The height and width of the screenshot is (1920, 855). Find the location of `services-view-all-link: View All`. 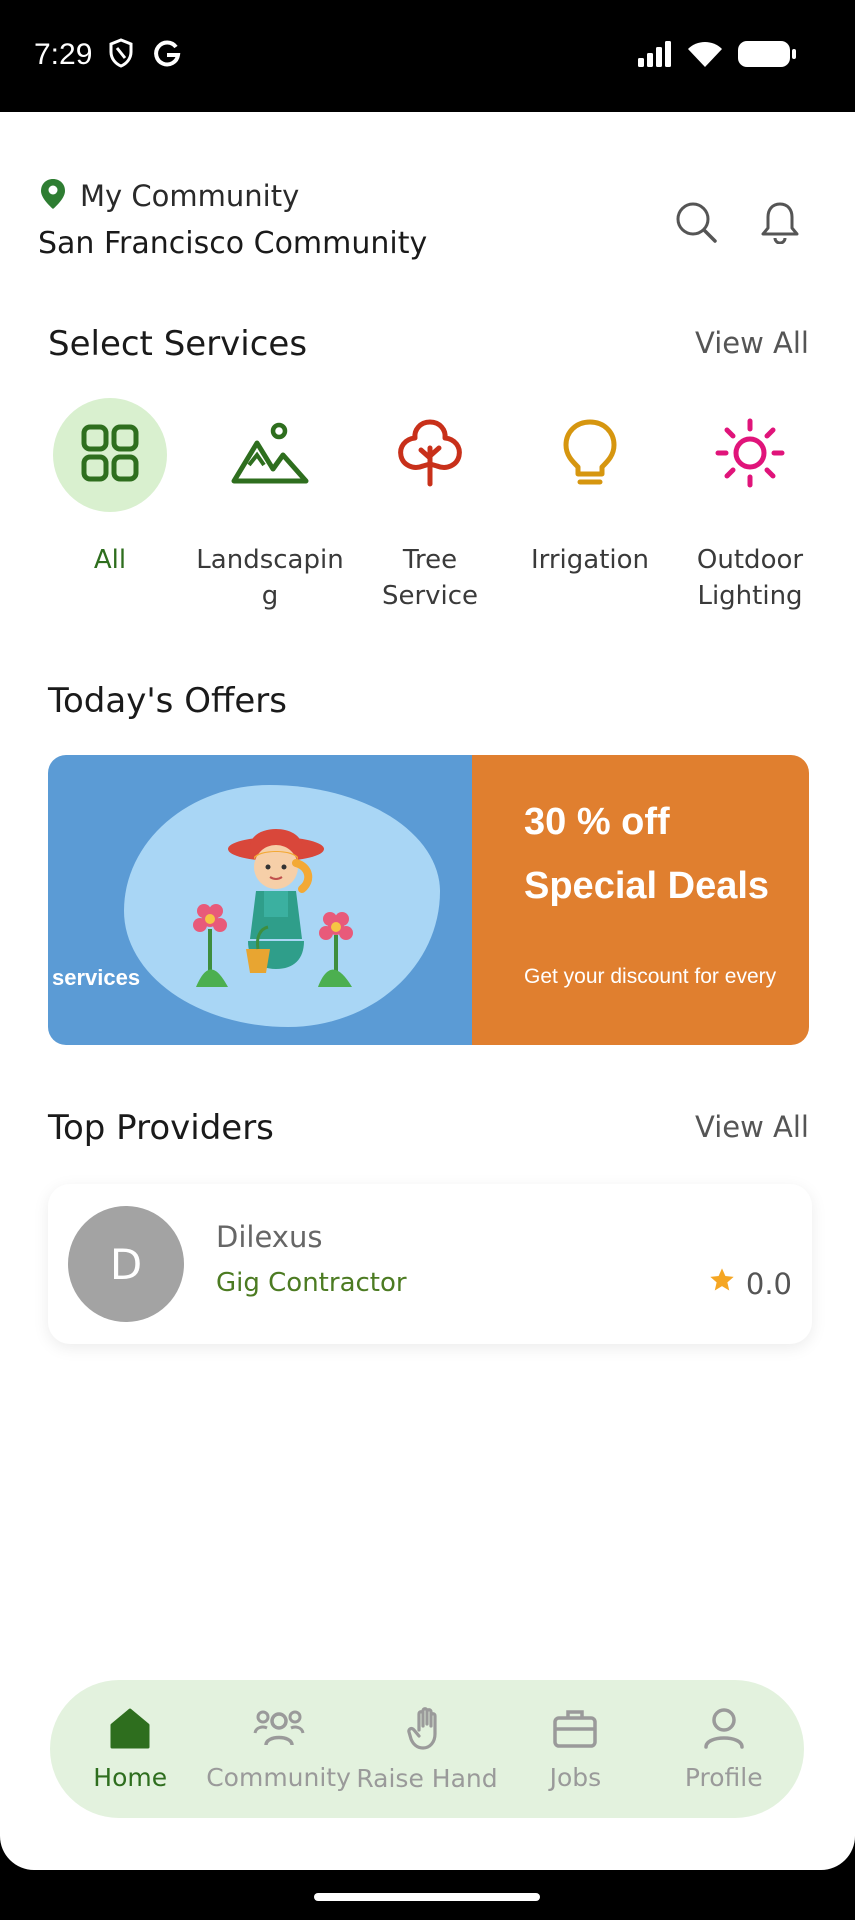

services-view-all-link: View All is located at coordinates (752, 343).